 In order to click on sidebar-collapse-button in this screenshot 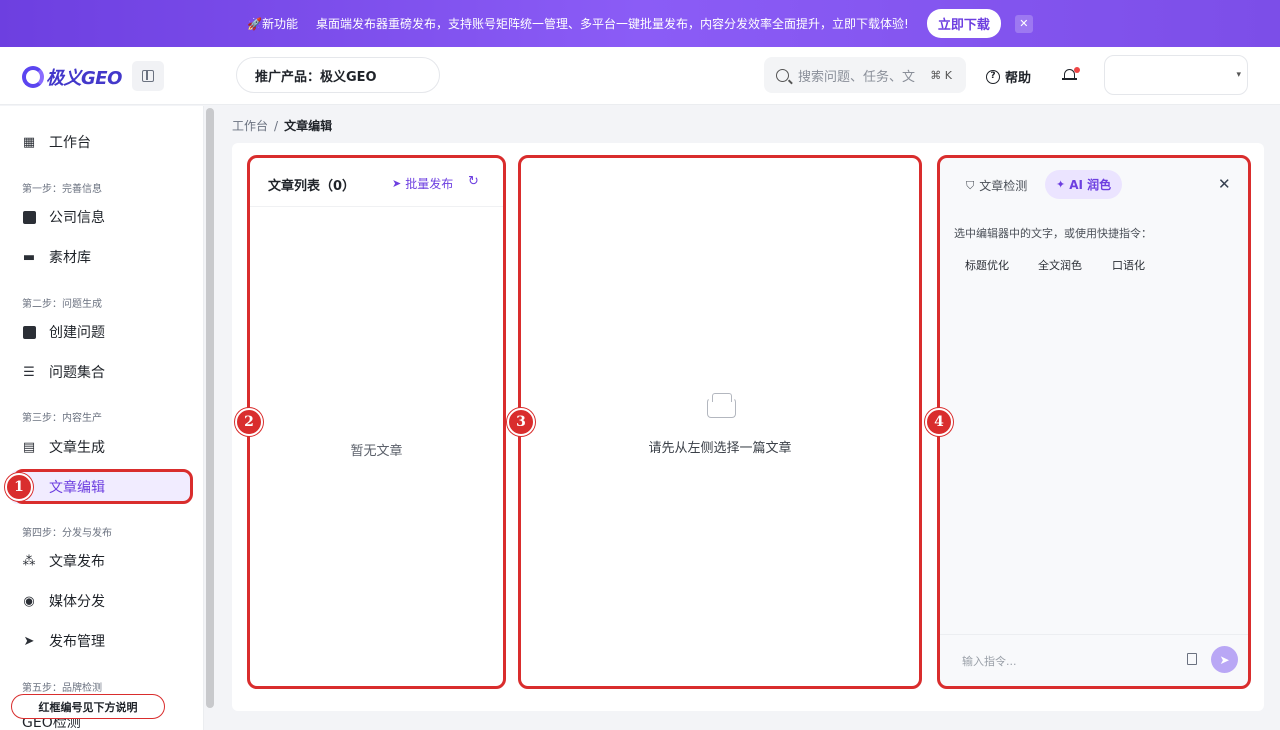, I will do `click(148, 76)`.